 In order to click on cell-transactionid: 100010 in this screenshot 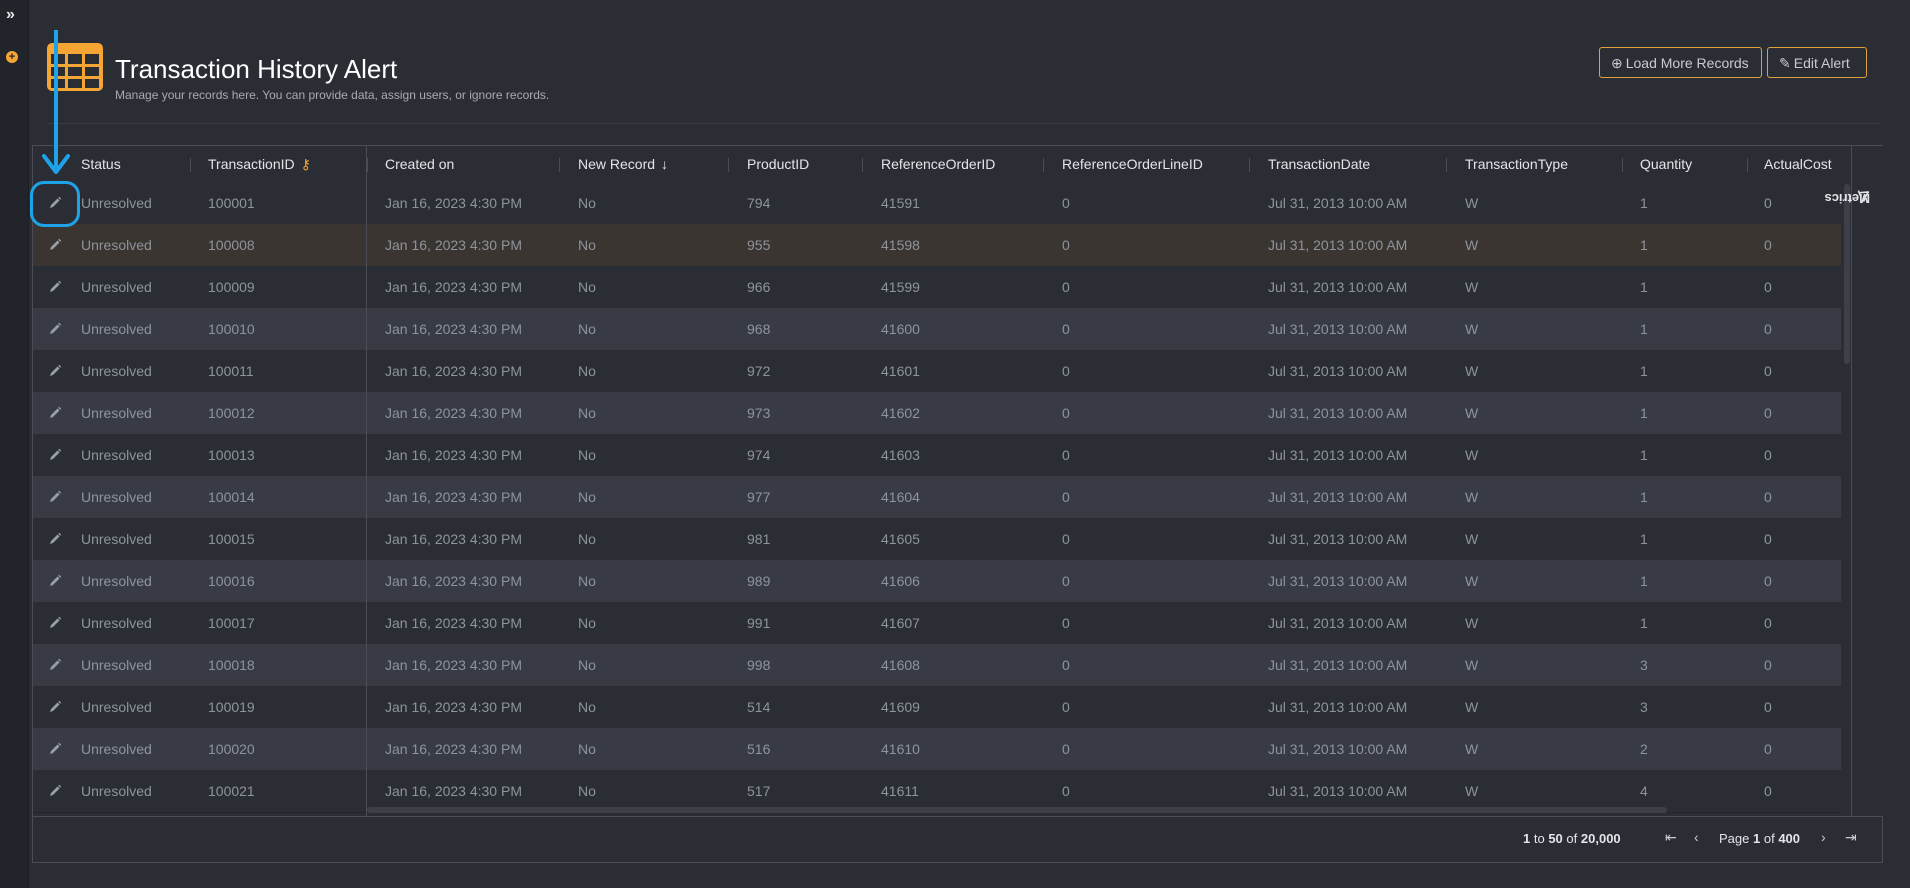, I will do `click(231, 329)`.